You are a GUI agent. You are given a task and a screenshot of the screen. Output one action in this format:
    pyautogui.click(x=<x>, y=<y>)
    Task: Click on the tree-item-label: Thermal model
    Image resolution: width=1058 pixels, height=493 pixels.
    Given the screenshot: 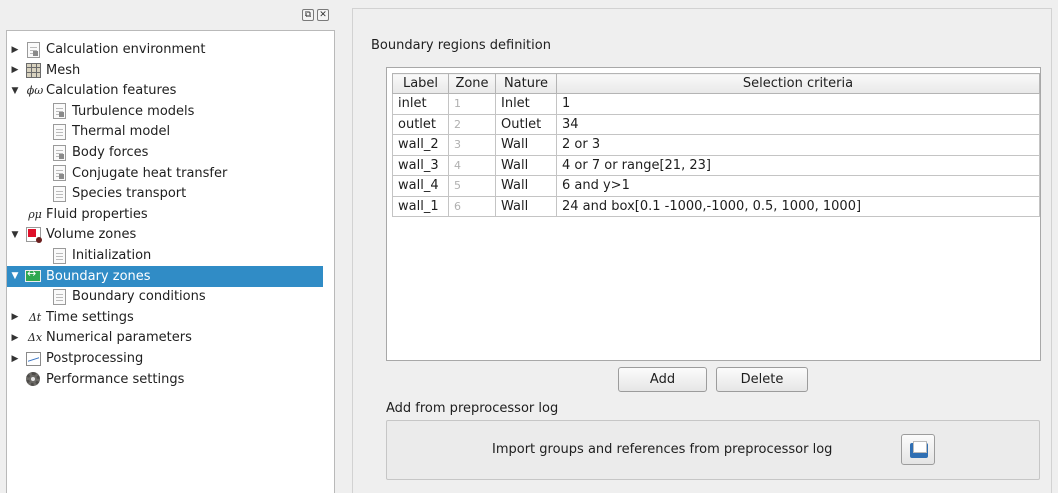 What is the action you would take?
    pyautogui.click(x=121, y=132)
    